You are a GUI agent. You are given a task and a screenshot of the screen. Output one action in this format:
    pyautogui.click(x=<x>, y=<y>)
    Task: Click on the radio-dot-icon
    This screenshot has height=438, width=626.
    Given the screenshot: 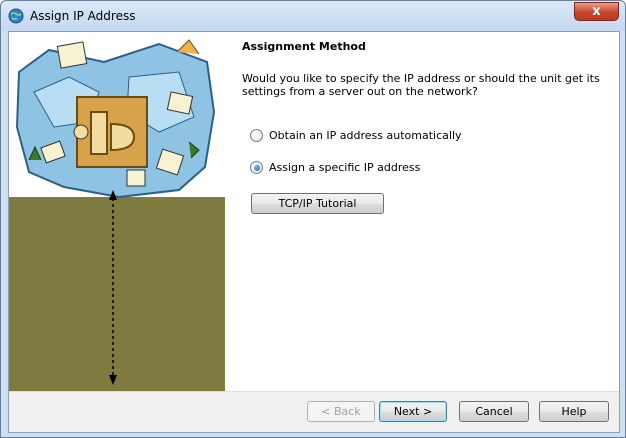 What is the action you would take?
    pyautogui.click(x=256, y=167)
    